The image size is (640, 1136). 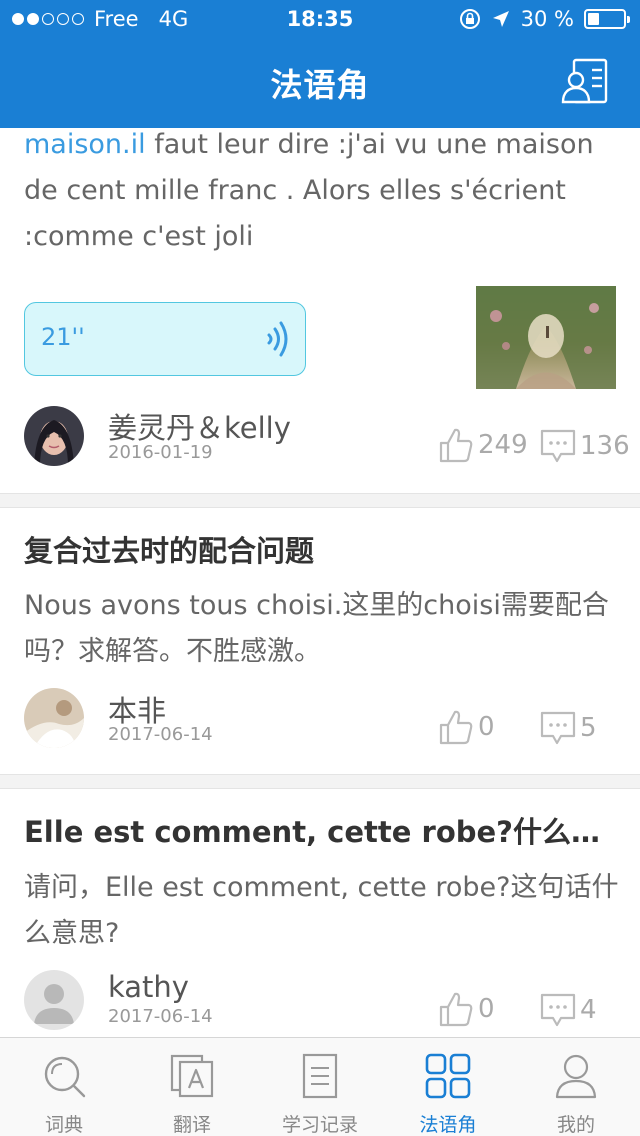 I want to click on garden-arch-image, so click(x=546, y=337).